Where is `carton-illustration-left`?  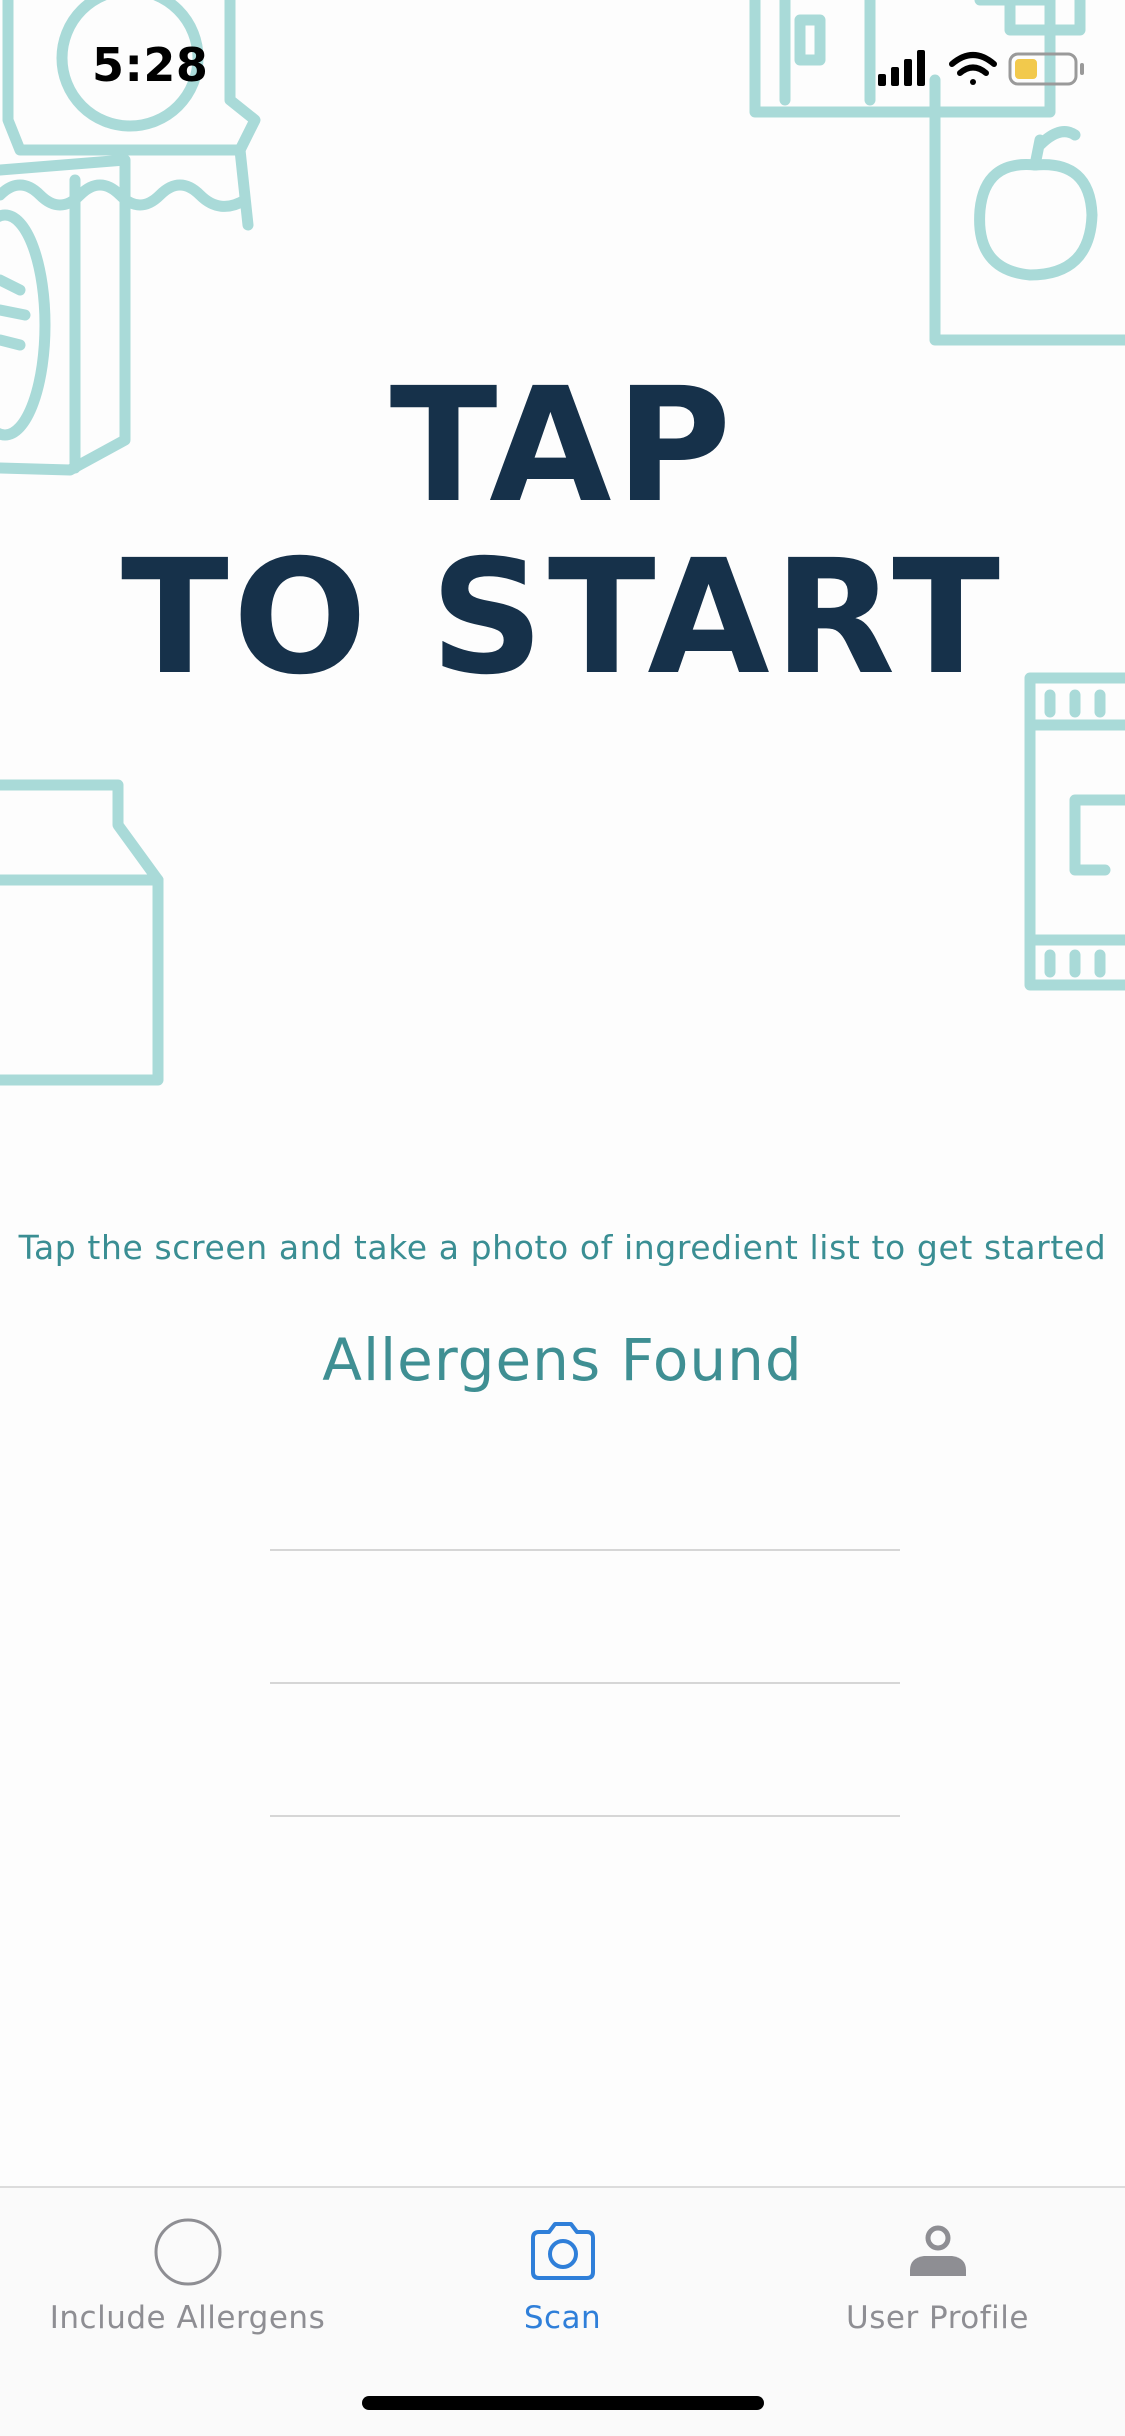
carton-illustration-left is located at coordinates (82, 932).